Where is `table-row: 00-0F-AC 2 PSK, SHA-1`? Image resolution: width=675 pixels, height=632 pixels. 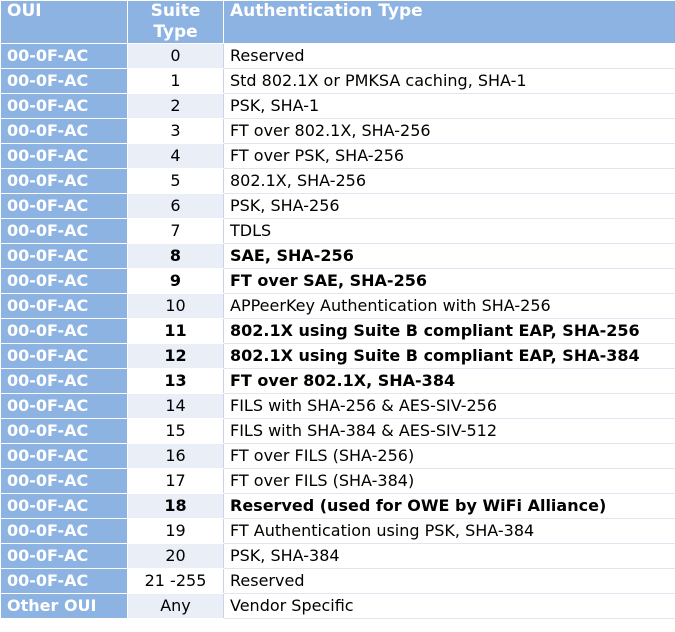 table-row: 00-0F-AC 2 PSK, SHA-1 is located at coordinates (337, 106).